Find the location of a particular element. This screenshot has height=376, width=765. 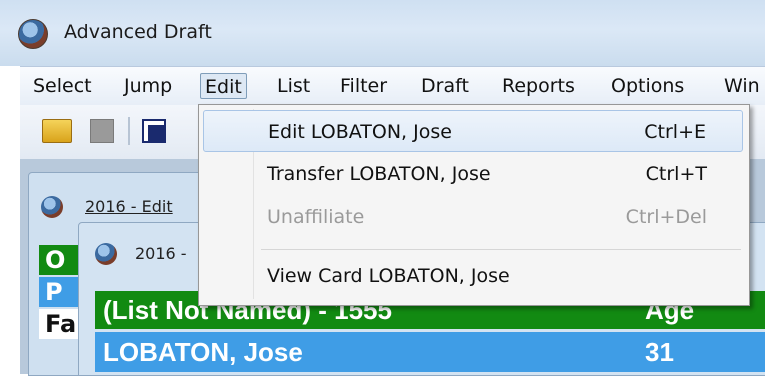

menu-item-unaffiliate: Unaffiliate Ctrl+Del is located at coordinates (473, 217).